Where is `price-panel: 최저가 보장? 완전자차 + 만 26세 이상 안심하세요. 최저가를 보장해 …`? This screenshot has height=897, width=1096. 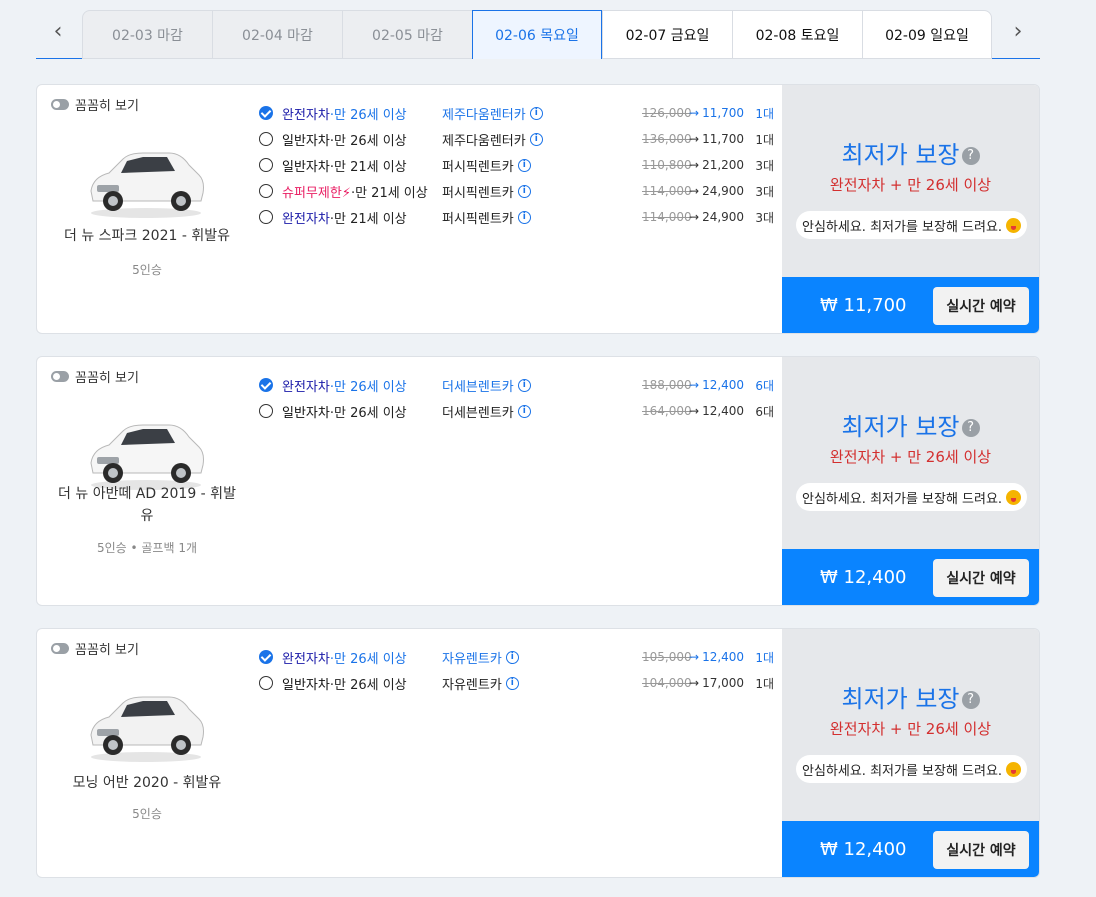
price-panel: 최저가 보장? 완전자차 + 만 26세 이상 안심하세요. 최저가를 보장해 … is located at coordinates (910, 753).